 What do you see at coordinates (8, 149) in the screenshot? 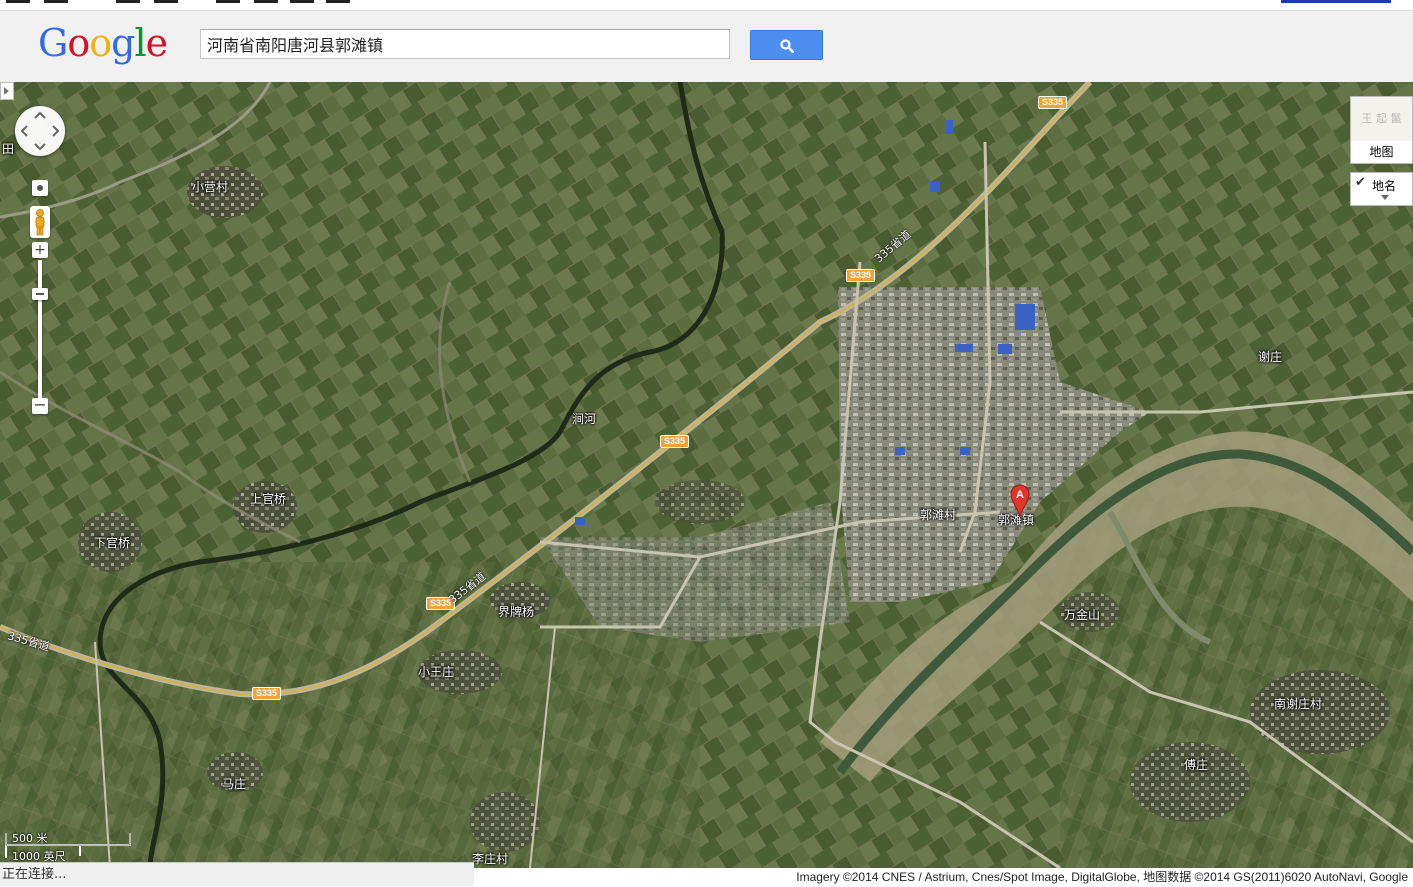
I see `place-label: 田` at bounding box center [8, 149].